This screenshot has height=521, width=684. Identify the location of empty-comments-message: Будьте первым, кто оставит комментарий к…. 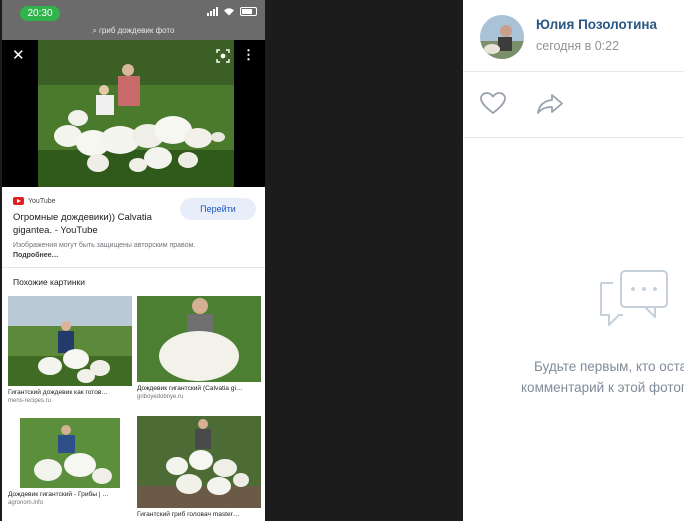
(602, 377).